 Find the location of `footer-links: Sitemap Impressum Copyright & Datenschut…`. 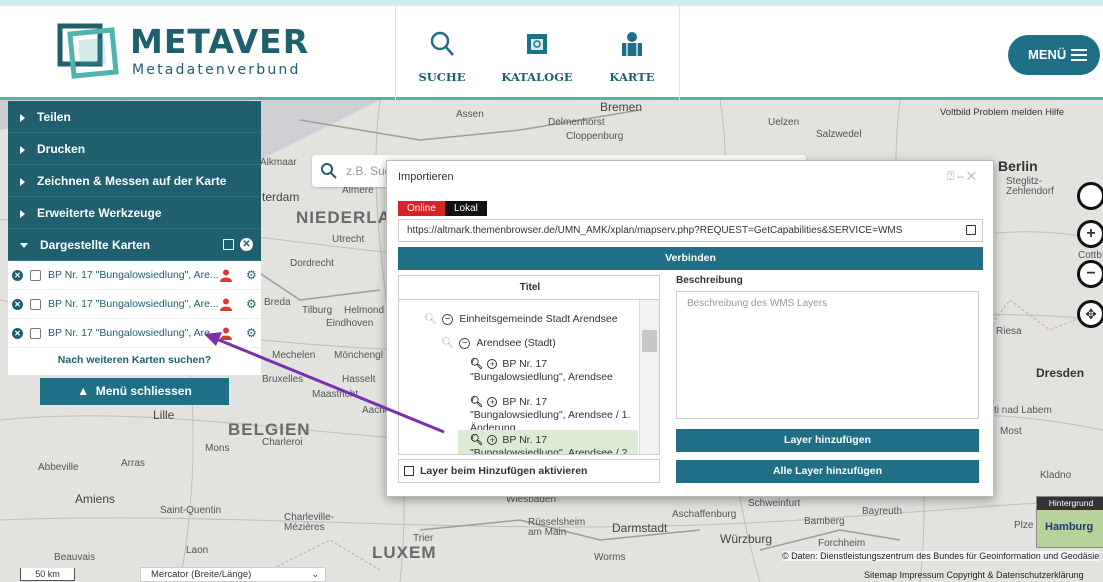

footer-links: Sitemap Impressum Copyright & Datenschut… is located at coordinates (974, 575).